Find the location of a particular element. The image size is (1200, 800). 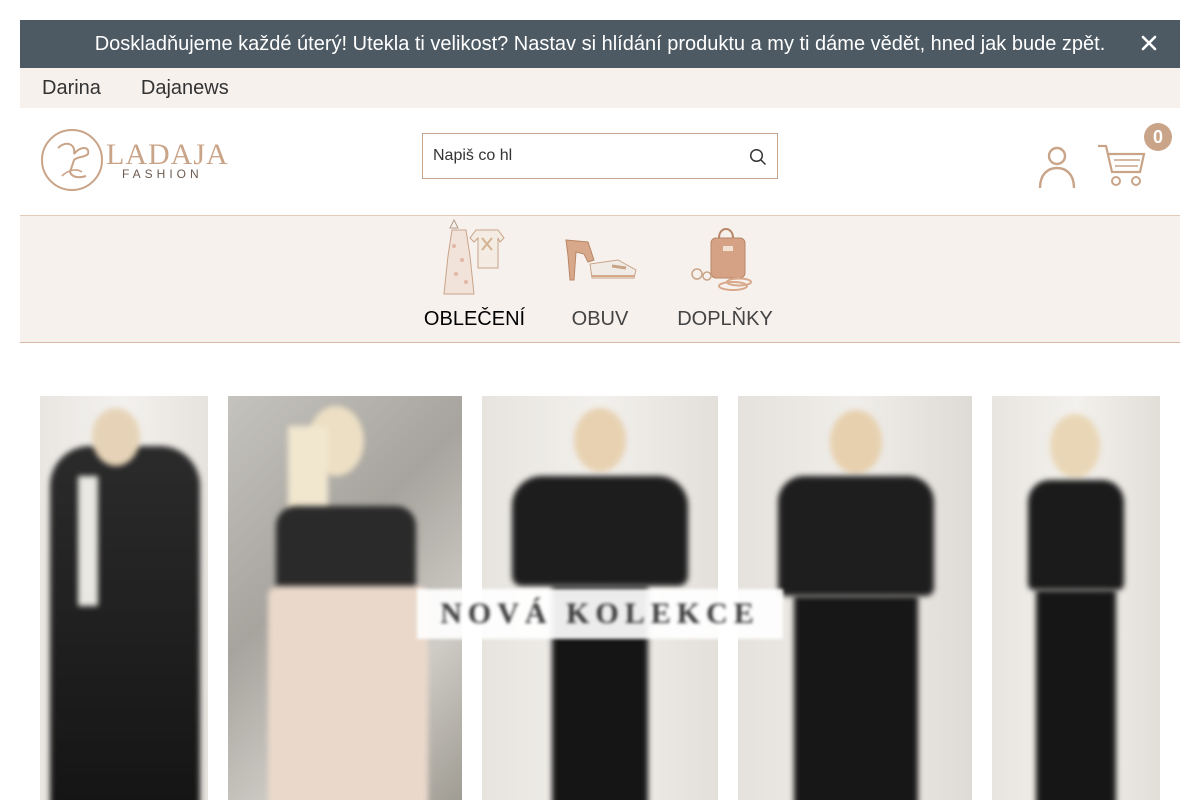

category-label: OBUV is located at coordinates (600, 319).